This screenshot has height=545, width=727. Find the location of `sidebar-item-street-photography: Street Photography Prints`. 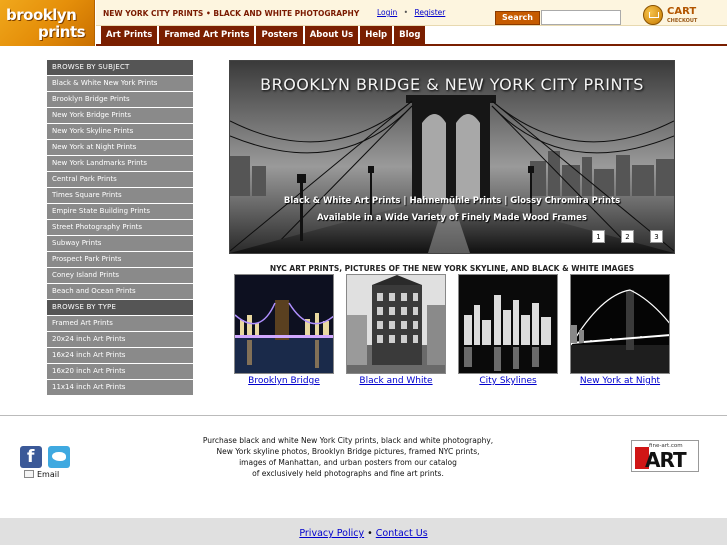

sidebar-item-street-photography: Street Photography Prints is located at coordinates (120, 227).